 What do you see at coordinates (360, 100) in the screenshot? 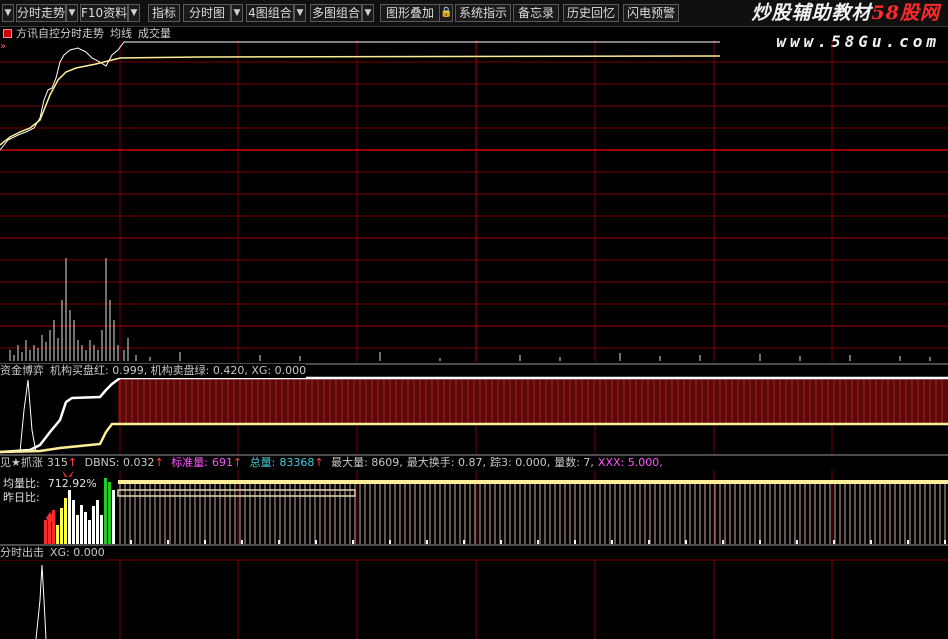
I see `avg-line` at bounding box center [360, 100].